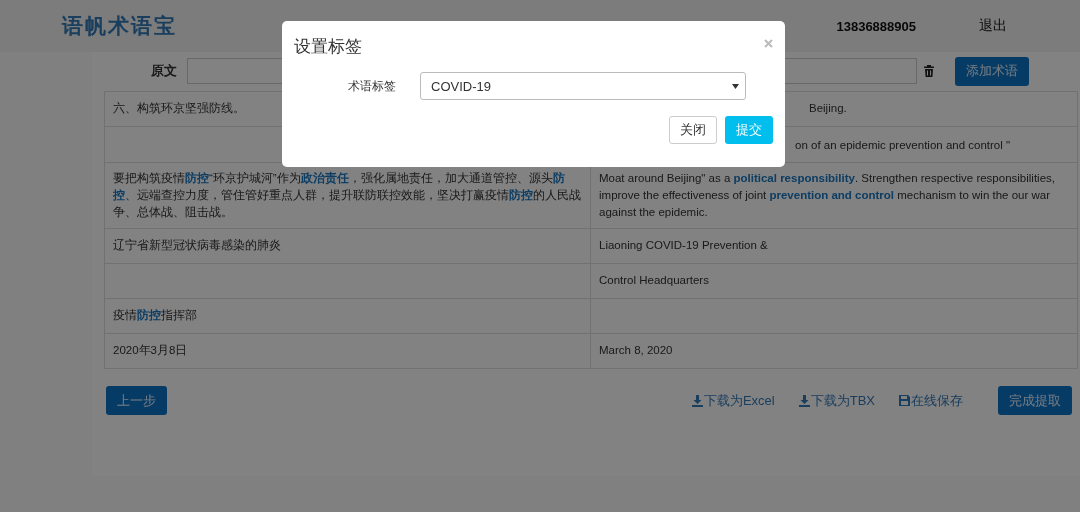  What do you see at coordinates (155, 315) in the screenshot?
I see `source-text: 疫情防控指挥部` at bounding box center [155, 315].